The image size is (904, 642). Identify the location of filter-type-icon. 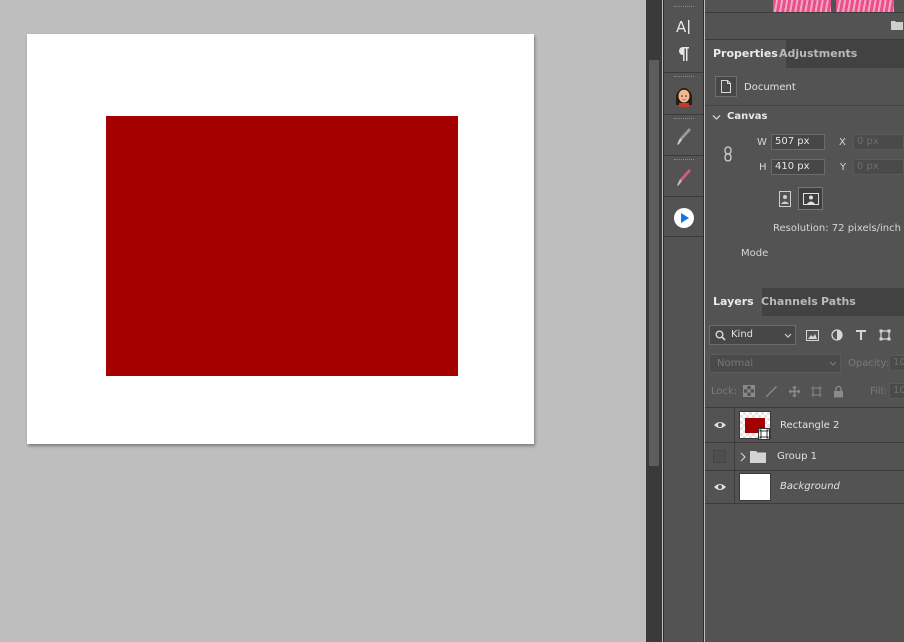
(861, 335).